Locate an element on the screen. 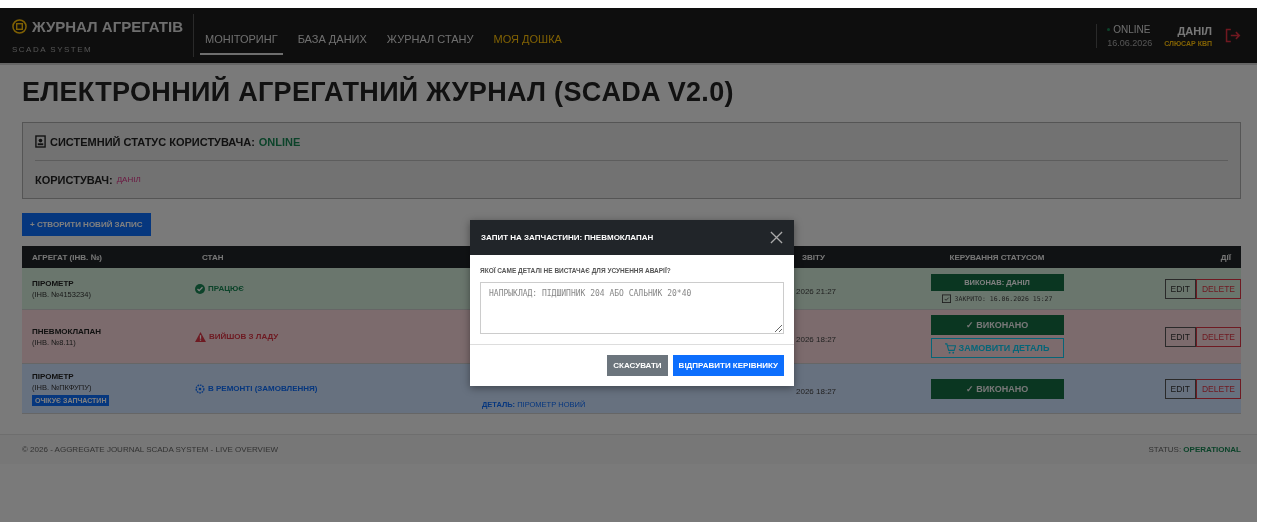 Image resolution: width=1261 pixels, height=522 pixels. status-label: СИСТЕМНИЙ СТАТУС КОРИСТУВАЧА: is located at coordinates (152, 141).